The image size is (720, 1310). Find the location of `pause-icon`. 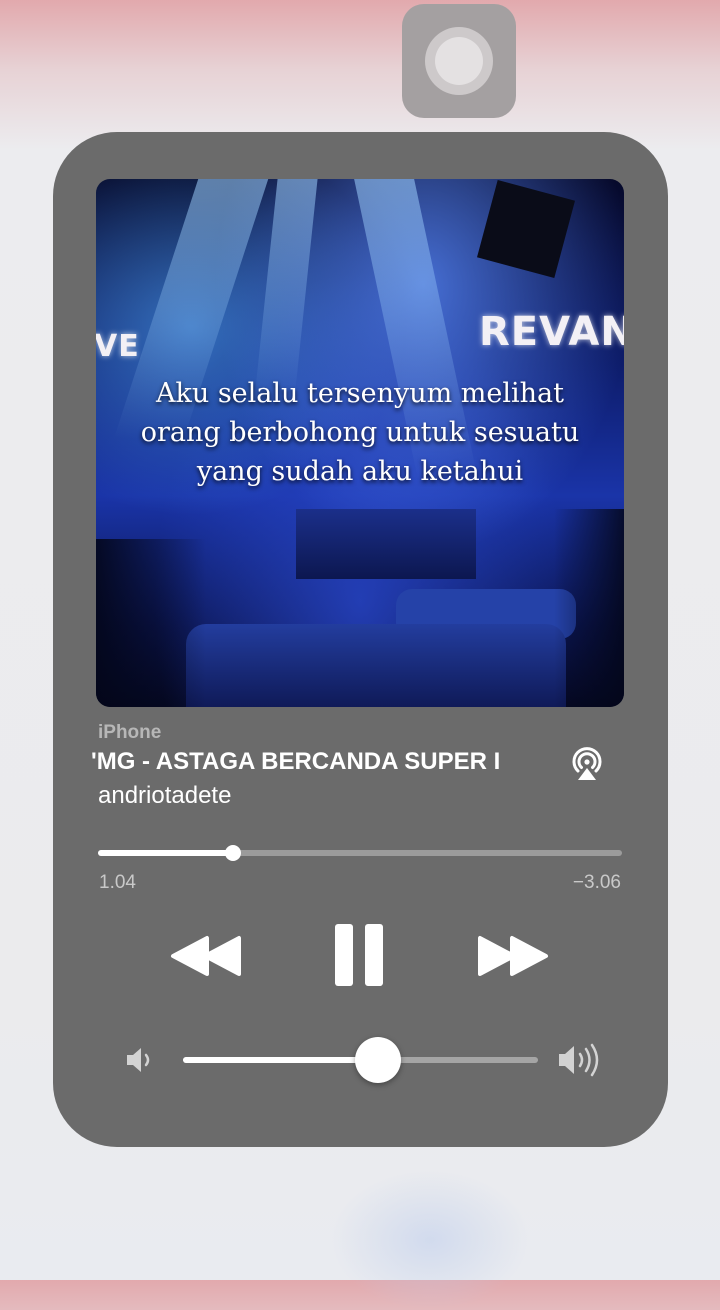

pause-icon is located at coordinates (359, 955).